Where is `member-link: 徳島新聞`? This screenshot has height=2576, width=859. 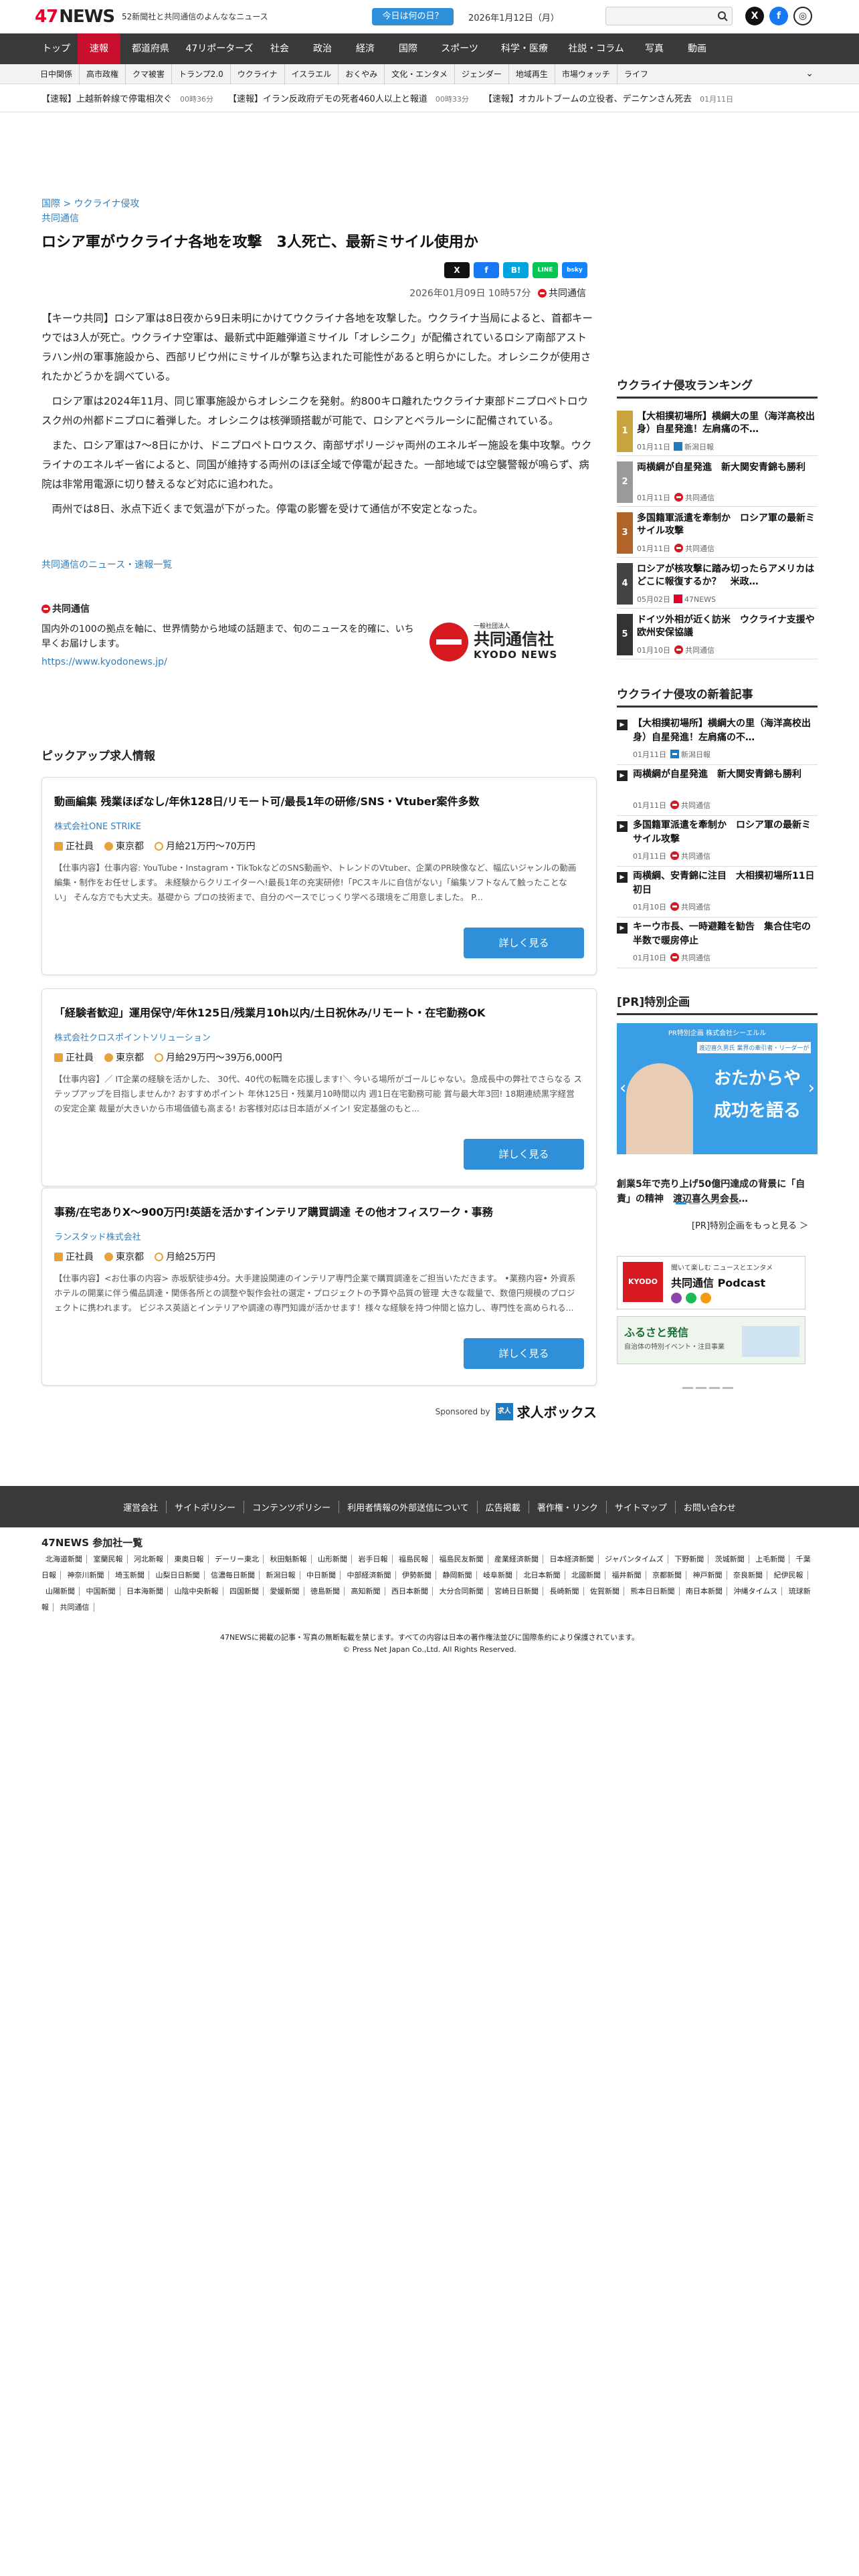 member-link: 徳島新聞 is located at coordinates (326, 1591).